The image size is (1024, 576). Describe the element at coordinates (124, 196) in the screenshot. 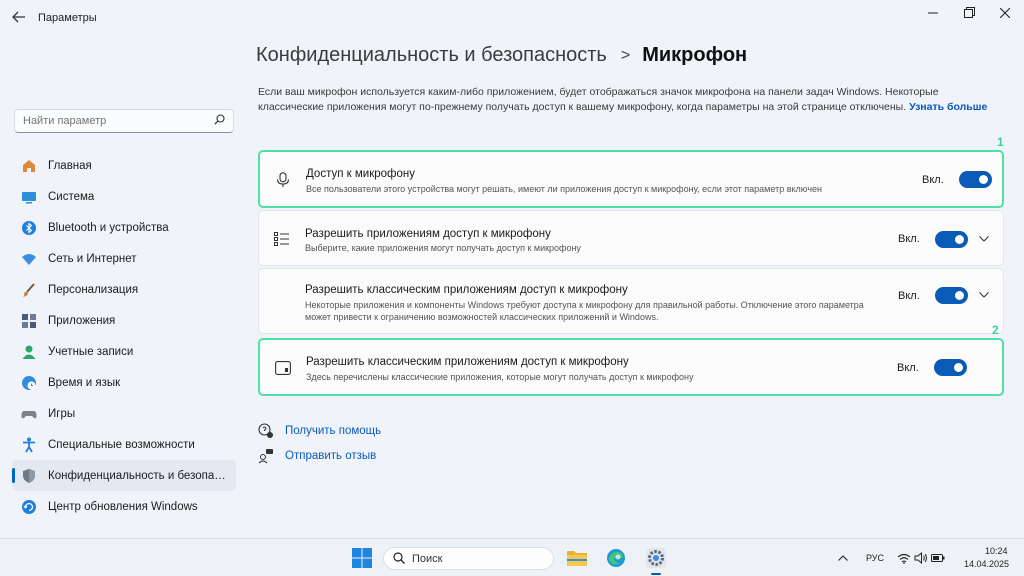

I see `sidebar-item-system: Система` at that location.